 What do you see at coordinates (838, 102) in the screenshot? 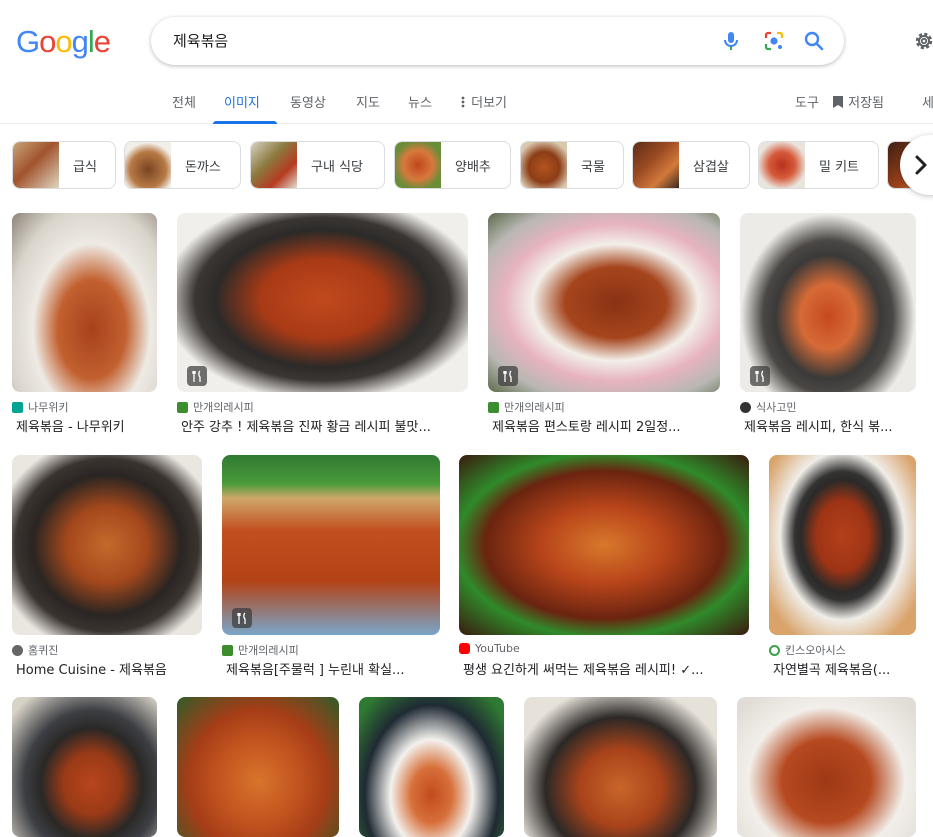
I see `bookmark-icon` at bounding box center [838, 102].